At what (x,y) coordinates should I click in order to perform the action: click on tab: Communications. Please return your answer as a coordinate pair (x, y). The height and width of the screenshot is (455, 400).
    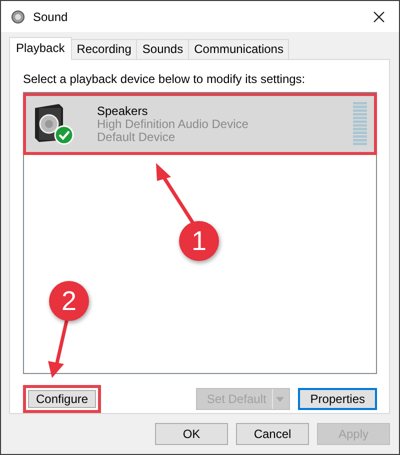
    Looking at the image, I should click on (239, 49).